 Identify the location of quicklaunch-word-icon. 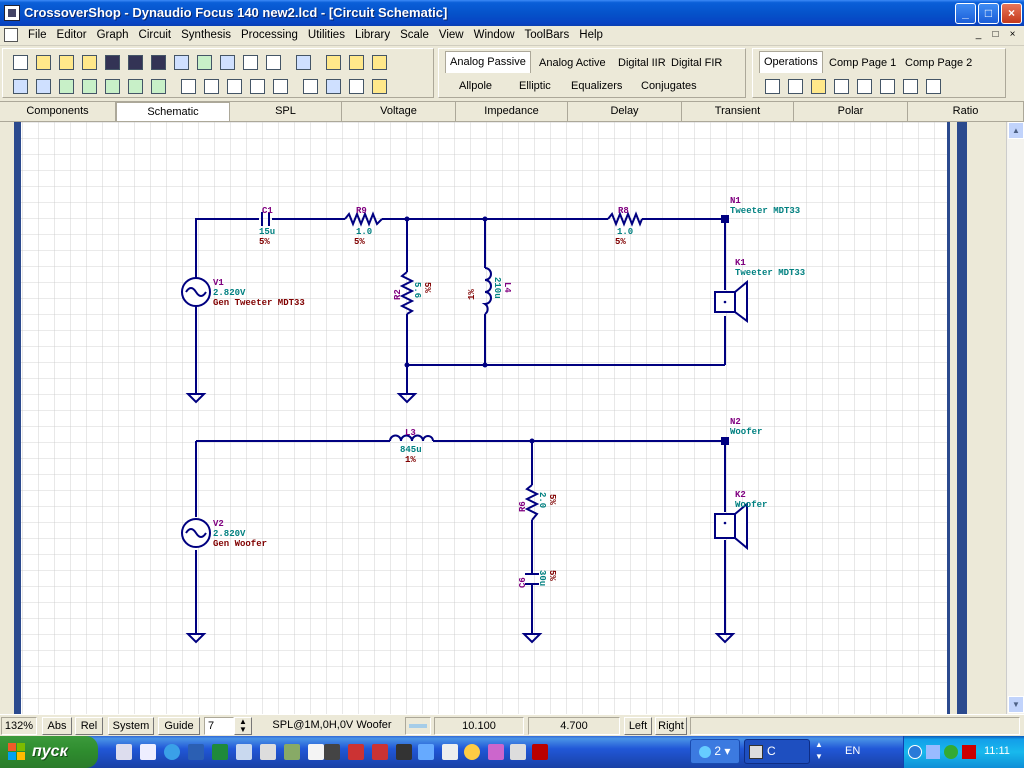
(196, 752).